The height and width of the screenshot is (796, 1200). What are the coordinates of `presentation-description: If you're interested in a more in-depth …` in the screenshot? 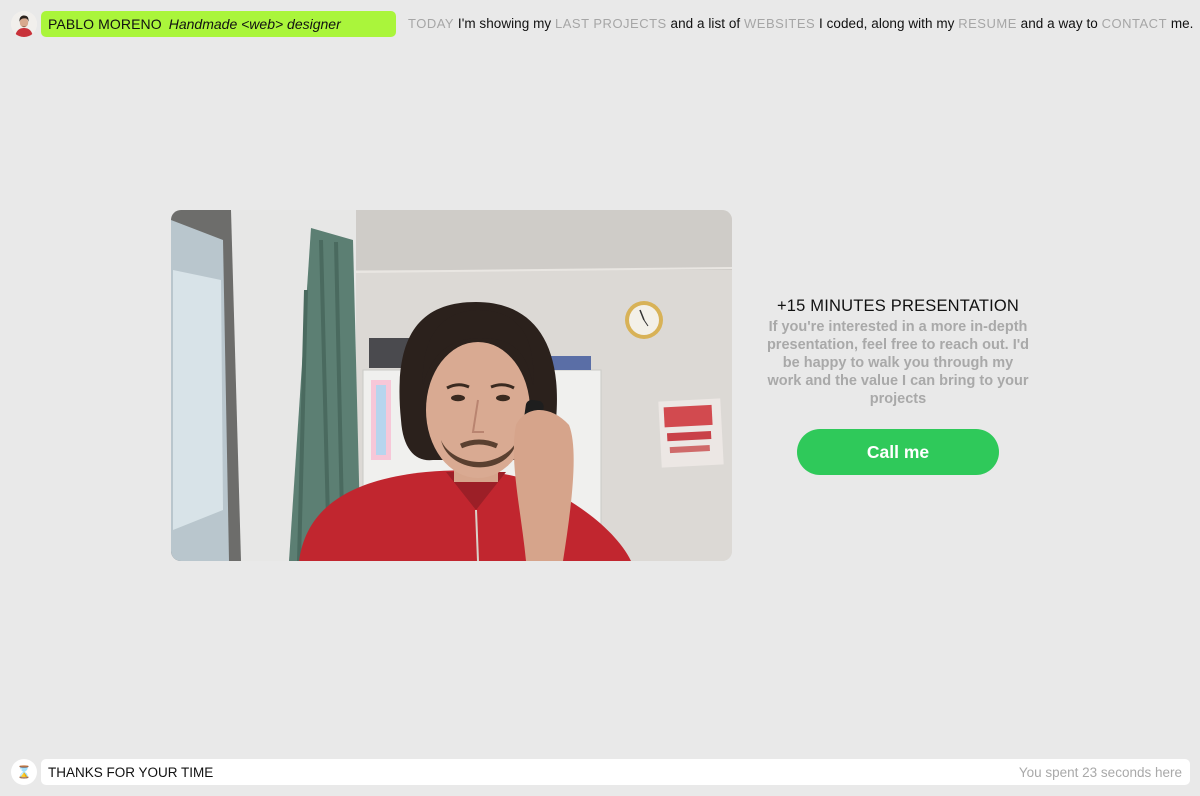 It's located at (898, 363).